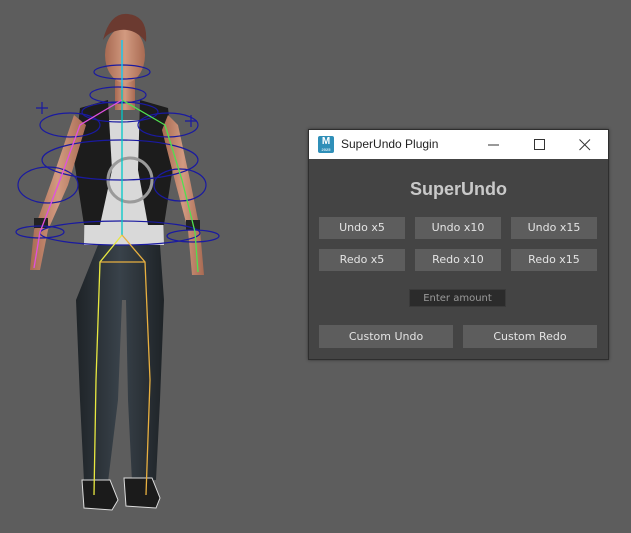 This screenshot has height=533, width=631. I want to click on close-button, so click(585, 144).